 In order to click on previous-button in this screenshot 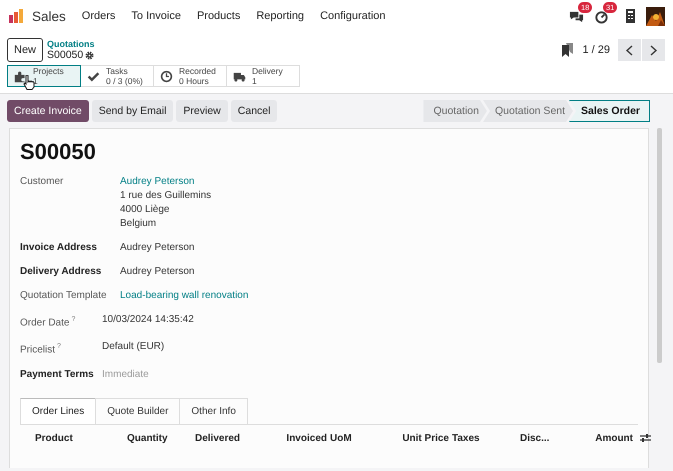, I will do `click(629, 50)`.